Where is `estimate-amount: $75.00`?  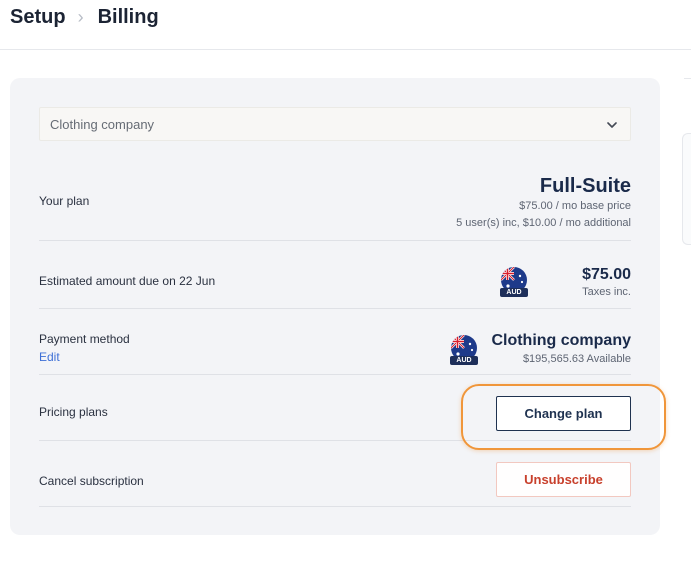 estimate-amount: $75.00 is located at coordinates (606, 274).